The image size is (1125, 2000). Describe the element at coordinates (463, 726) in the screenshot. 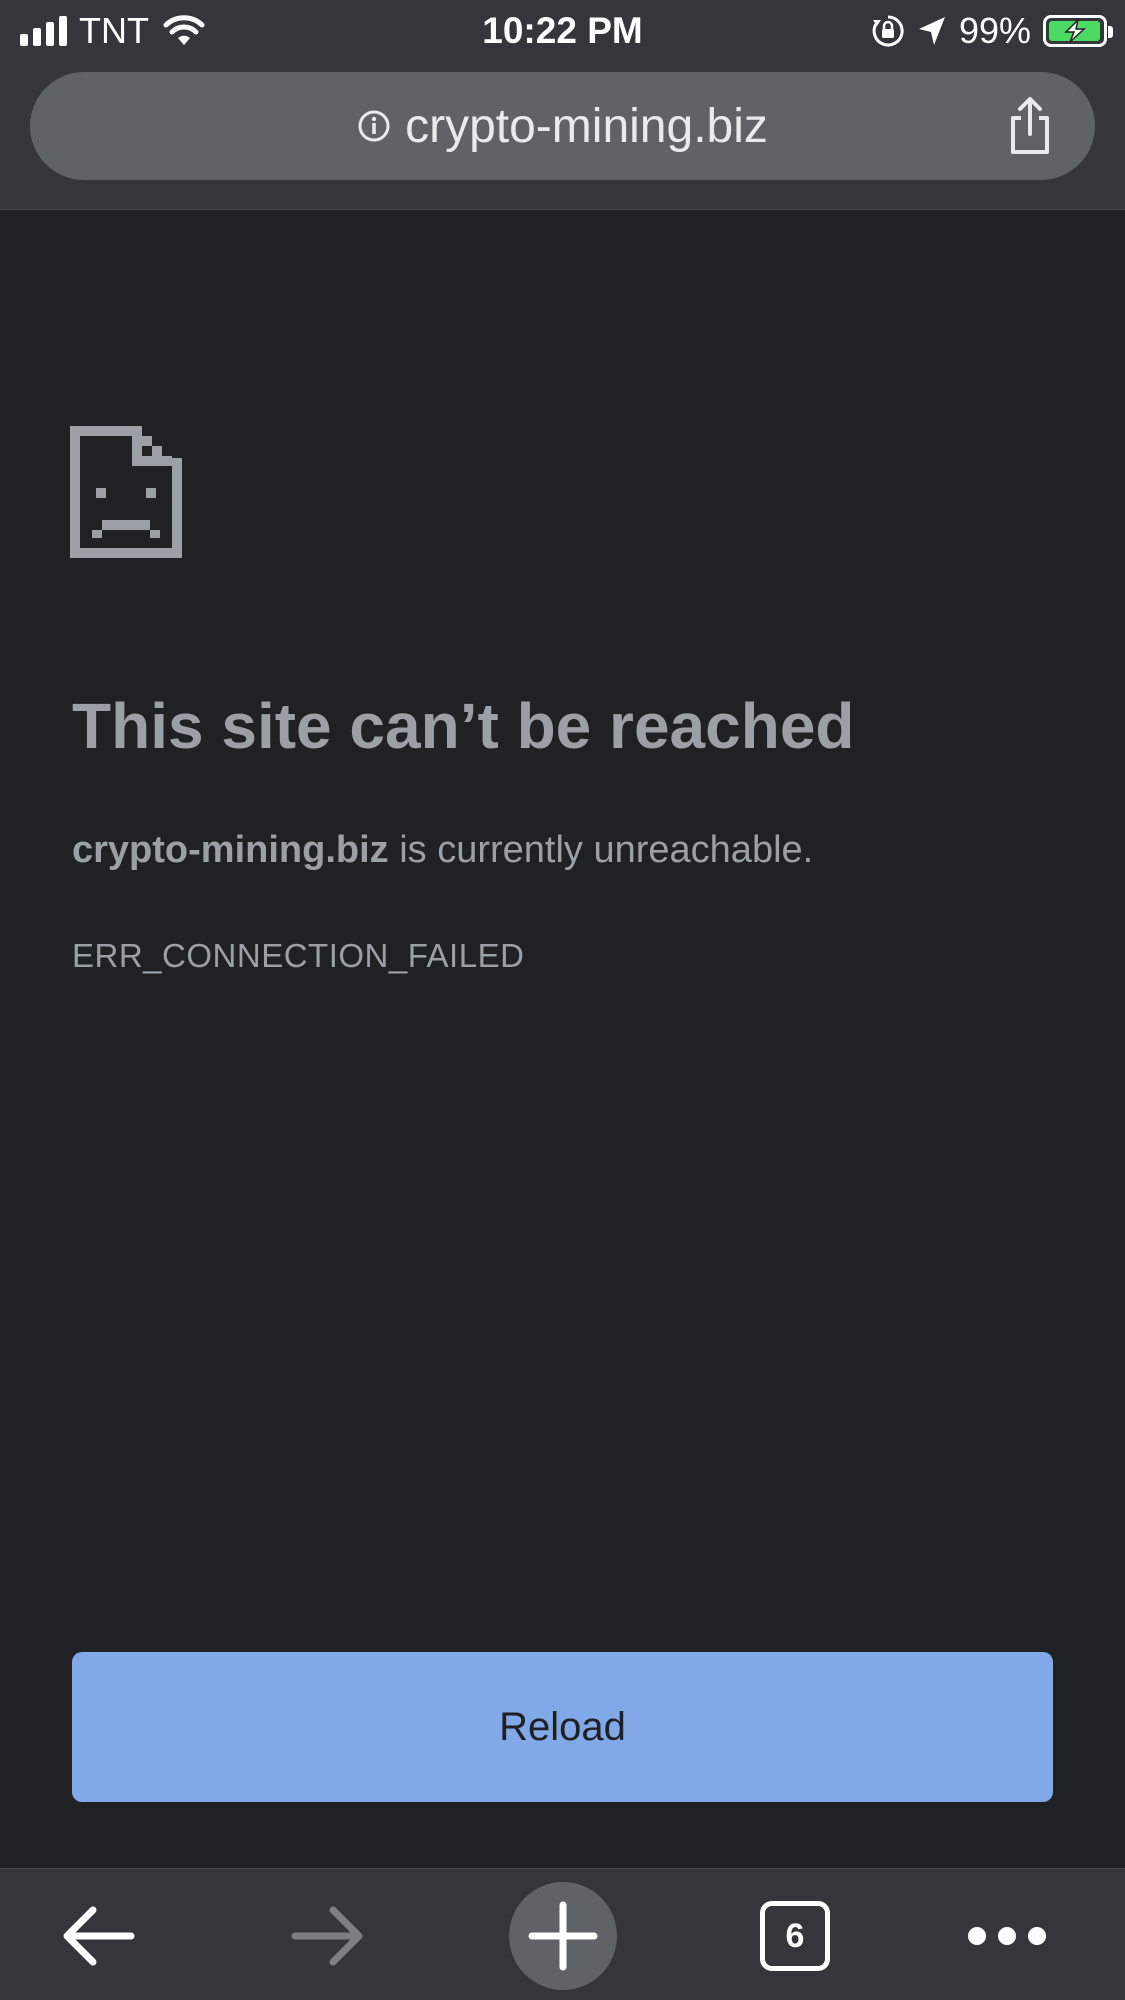

I see `error-title: This site can’t be reached` at that location.